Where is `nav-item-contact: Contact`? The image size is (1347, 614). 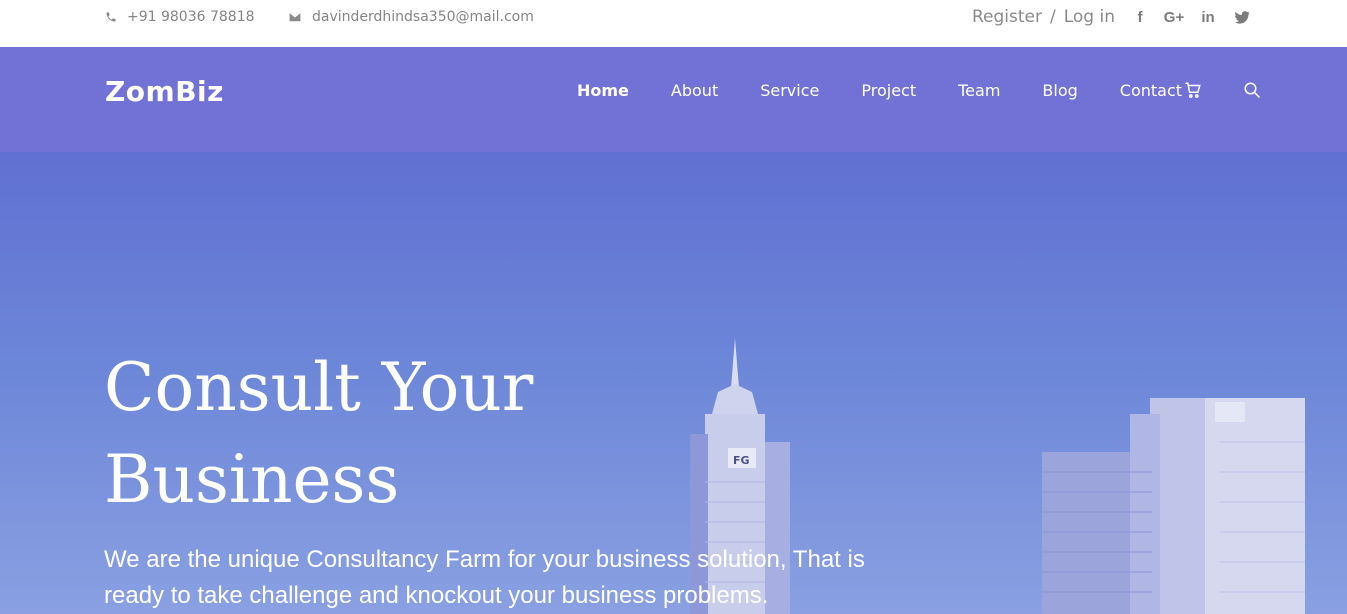
nav-item-contact: Contact is located at coordinates (1151, 90).